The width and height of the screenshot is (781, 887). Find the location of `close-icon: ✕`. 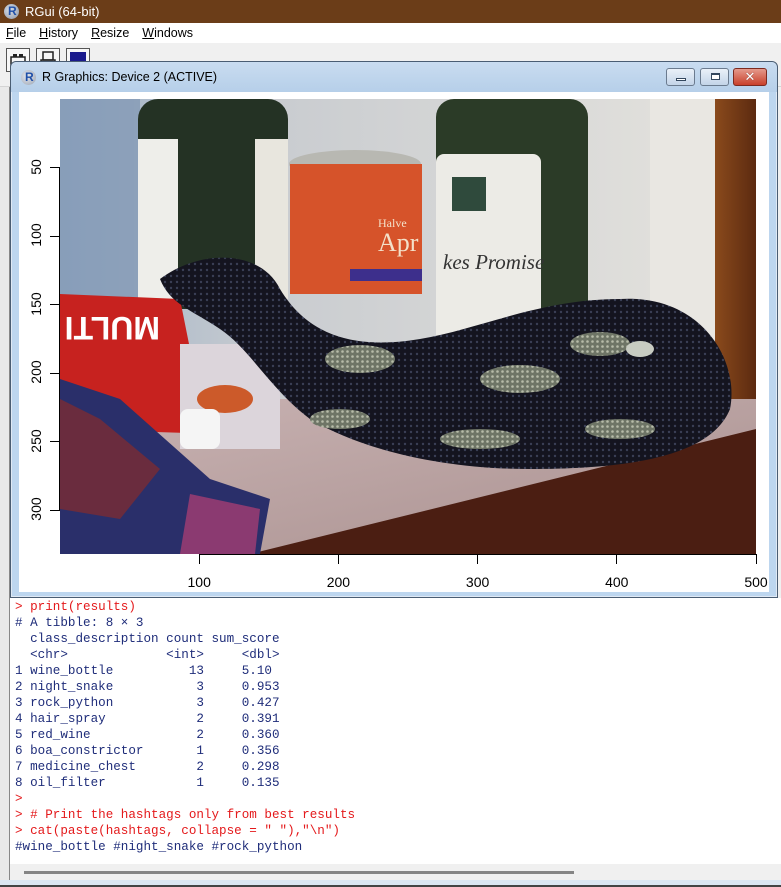

close-icon: ✕ is located at coordinates (750, 76).